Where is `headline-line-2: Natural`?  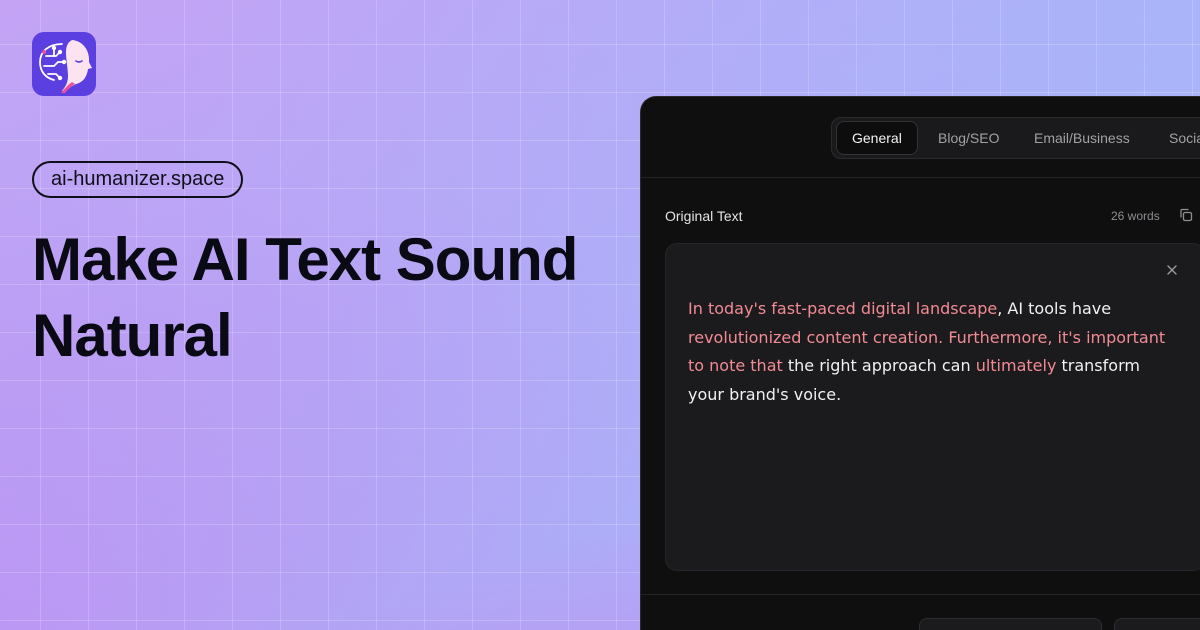
headline-line-2: Natural is located at coordinates (132, 335).